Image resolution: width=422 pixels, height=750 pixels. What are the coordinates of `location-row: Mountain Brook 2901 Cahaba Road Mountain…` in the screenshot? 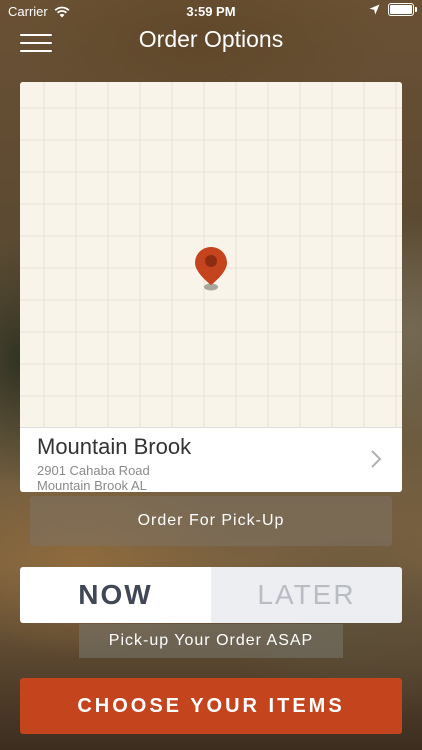 It's located at (211, 459).